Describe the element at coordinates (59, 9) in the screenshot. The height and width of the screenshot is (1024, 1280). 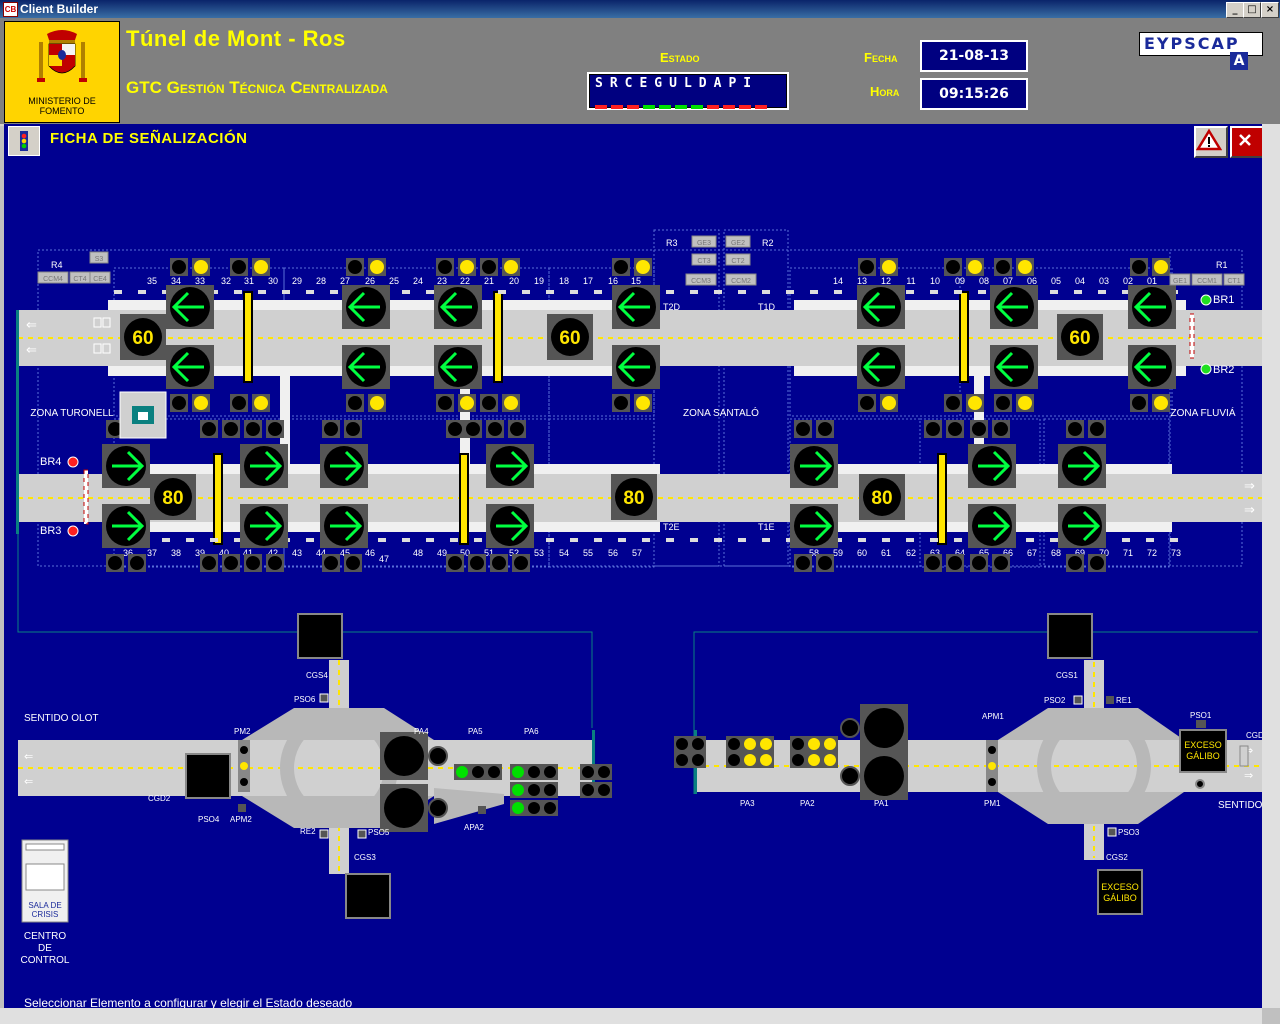
I see `window-title: Client Builder` at that location.